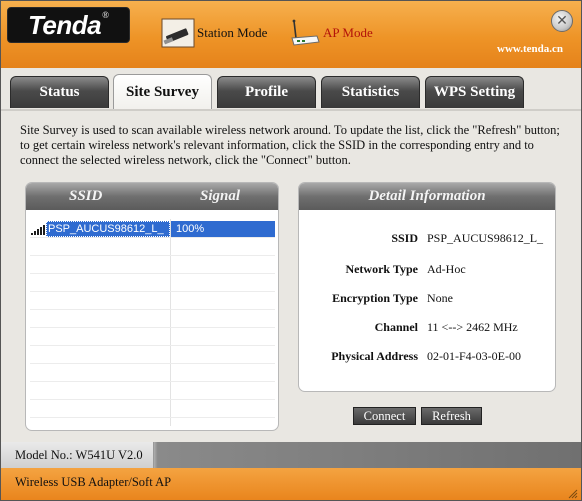 Image resolution: width=582 pixels, height=501 pixels. I want to click on detail-row-physical-address: Physical Address 02-01-F4-03-0E-00, so click(427, 357).